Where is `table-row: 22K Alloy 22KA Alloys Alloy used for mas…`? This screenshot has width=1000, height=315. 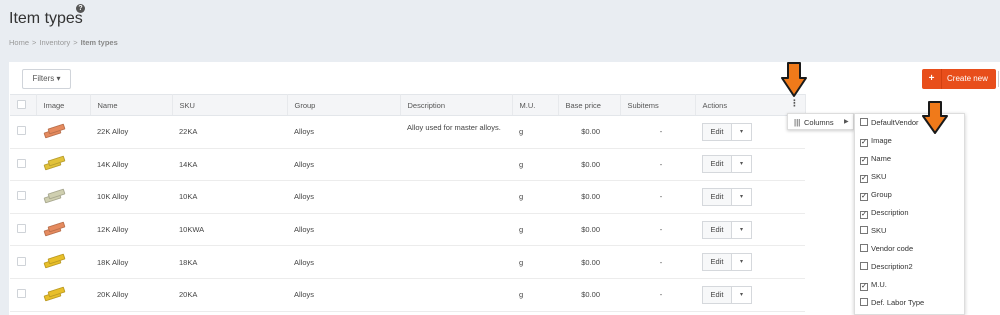
table-row: 22K Alloy 22KA Alloys Alloy used for mas… is located at coordinates (407, 132).